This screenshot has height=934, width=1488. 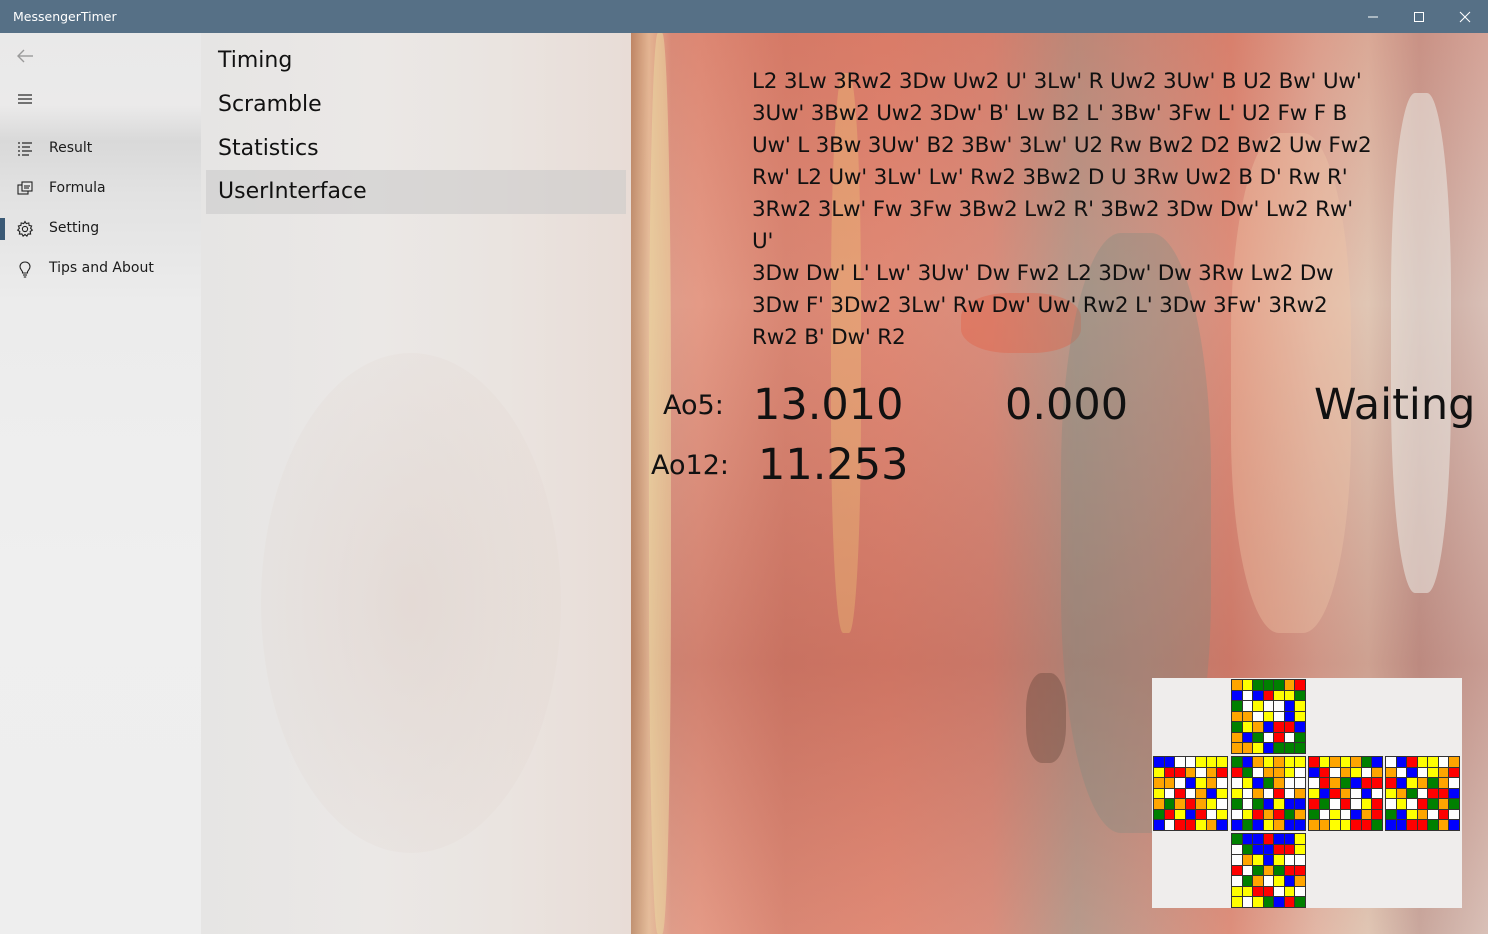 What do you see at coordinates (416, 150) in the screenshot?
I see `settings-item-statistics: Statistics` at bounding box center [416, 150].